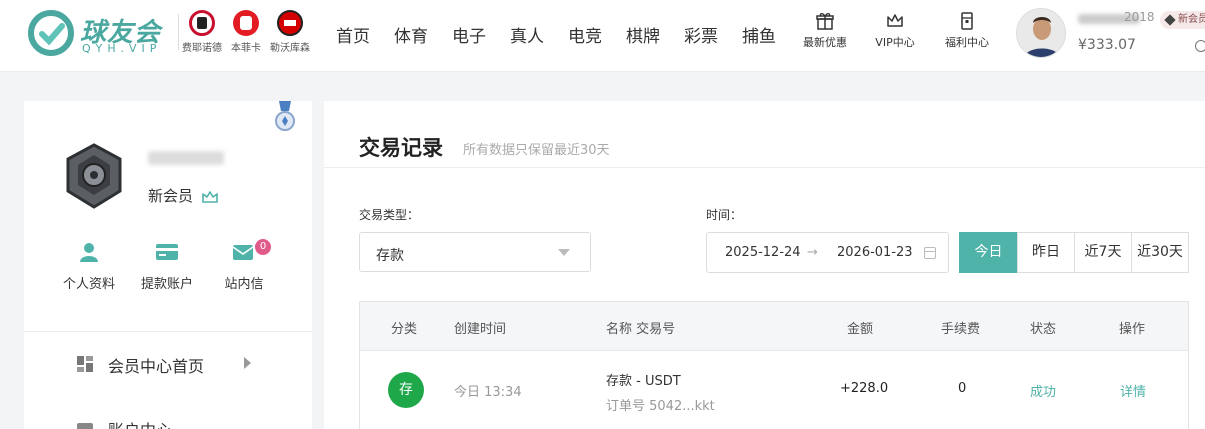 Image resolution: width=1205 pixels, height=429 pixels. I want to click on range-yesterday: 昨日, so click(1046, 252).